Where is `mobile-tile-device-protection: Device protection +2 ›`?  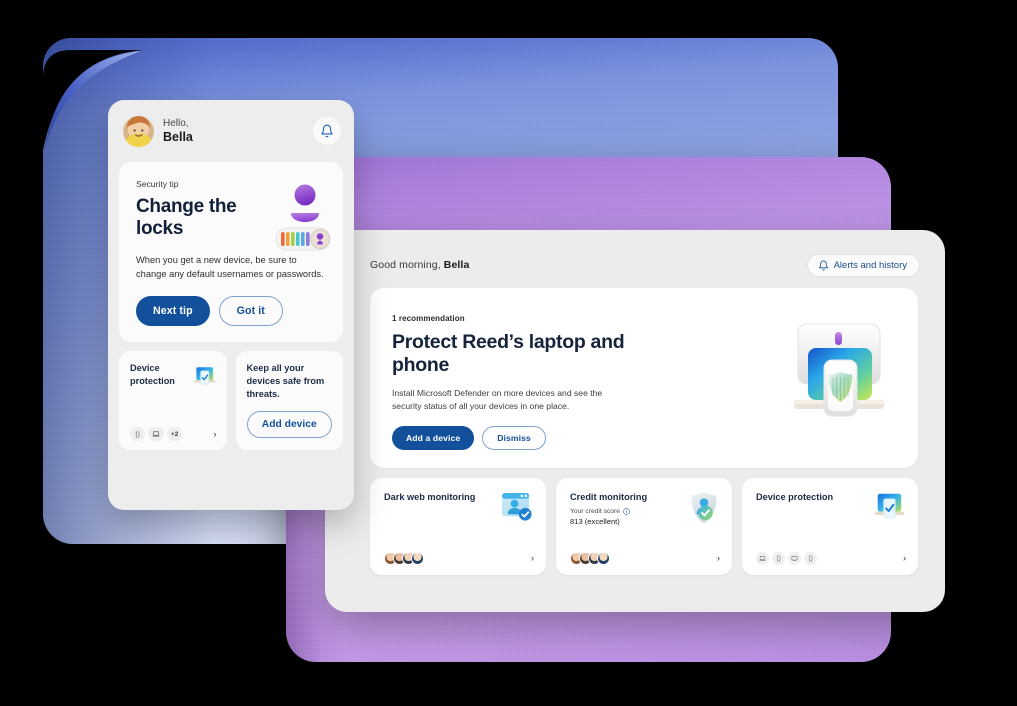
mobile-tile-device-protection: Device protection +2 › is located at coordinates (173, 401).